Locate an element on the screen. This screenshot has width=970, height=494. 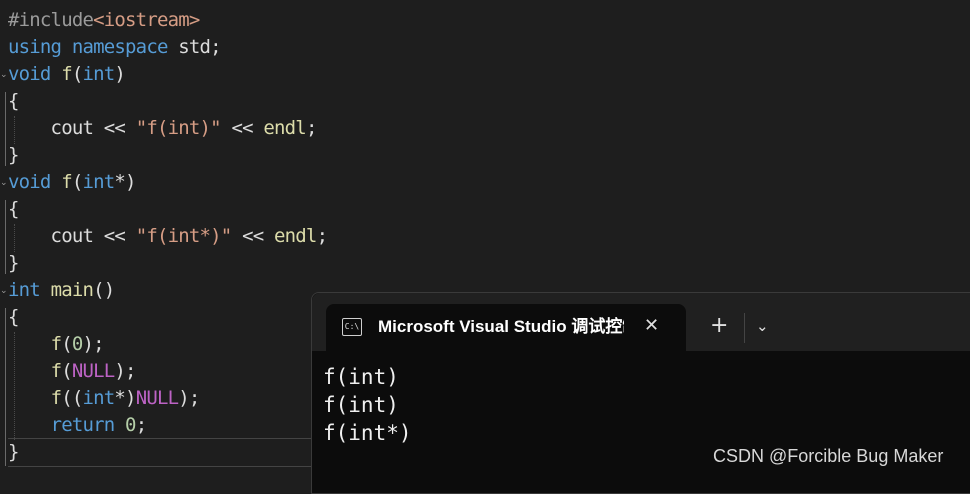
code-line: using namespace std; is located at coordinates (115, 47).